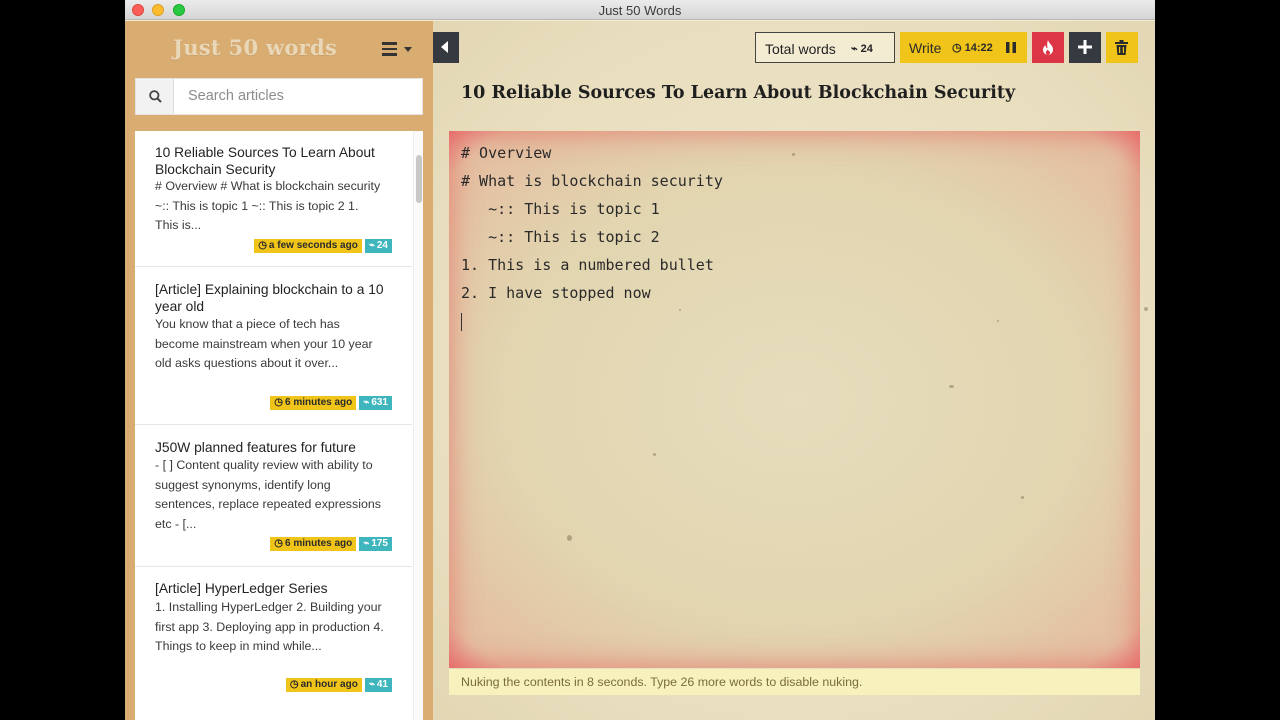  What do you see at coordinates (379, 402) in the screenshot?
I see `word-count-label: 631` at bounding box center [379, 402].